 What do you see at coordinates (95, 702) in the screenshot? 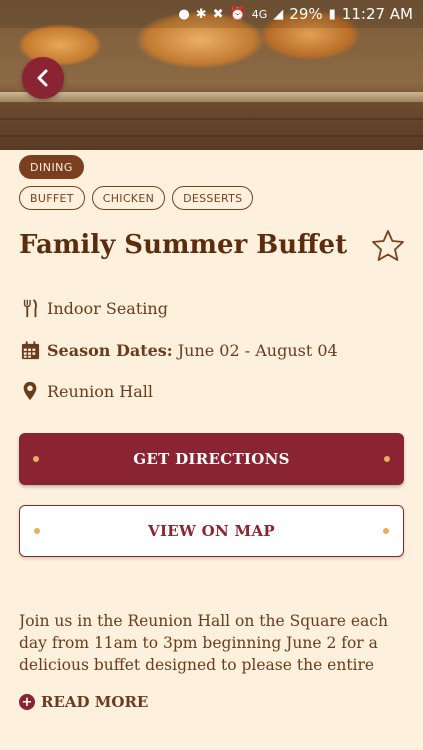
I see `read-more-label: READ MORE` at bounding box center [95, 702].